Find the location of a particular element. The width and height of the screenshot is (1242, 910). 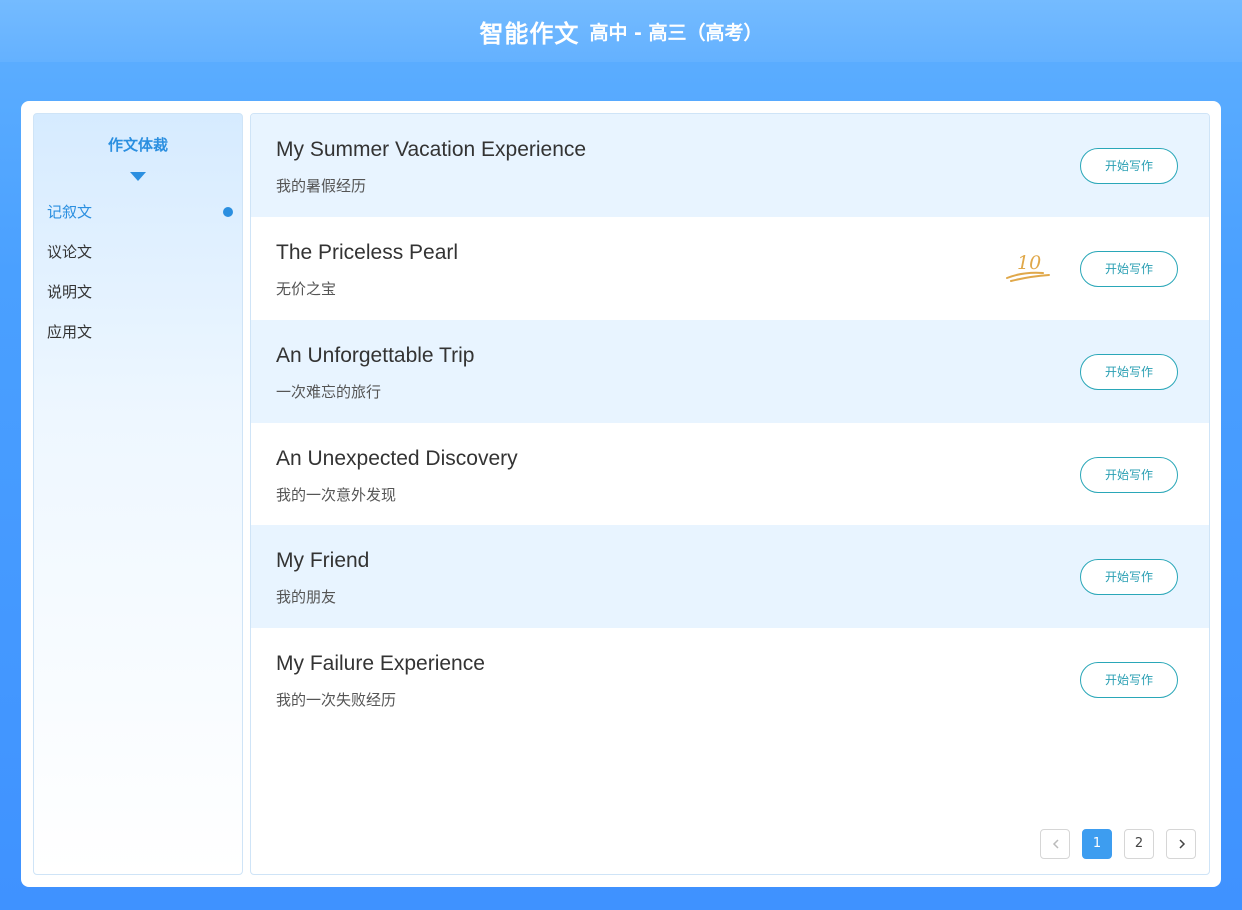

score-underline-icon: 10 is located at coordinates (1028, 267).